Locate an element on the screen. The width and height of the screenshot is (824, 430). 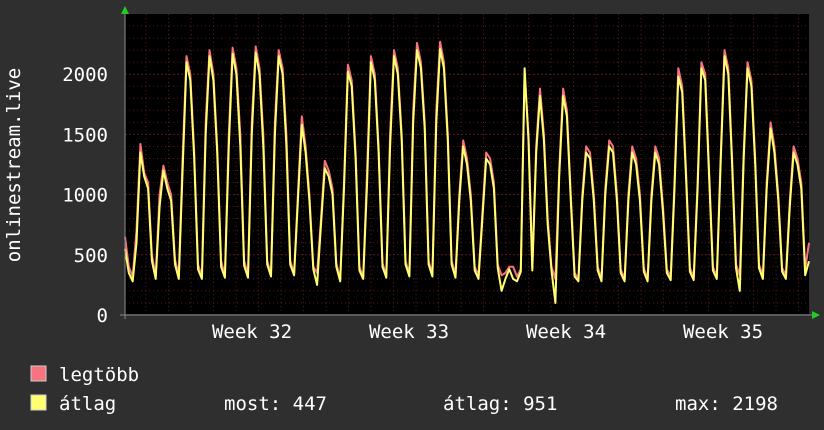
x-labels: Week 32 Week 33 Week 34 Week 35 is located at coordinates (487, 332).